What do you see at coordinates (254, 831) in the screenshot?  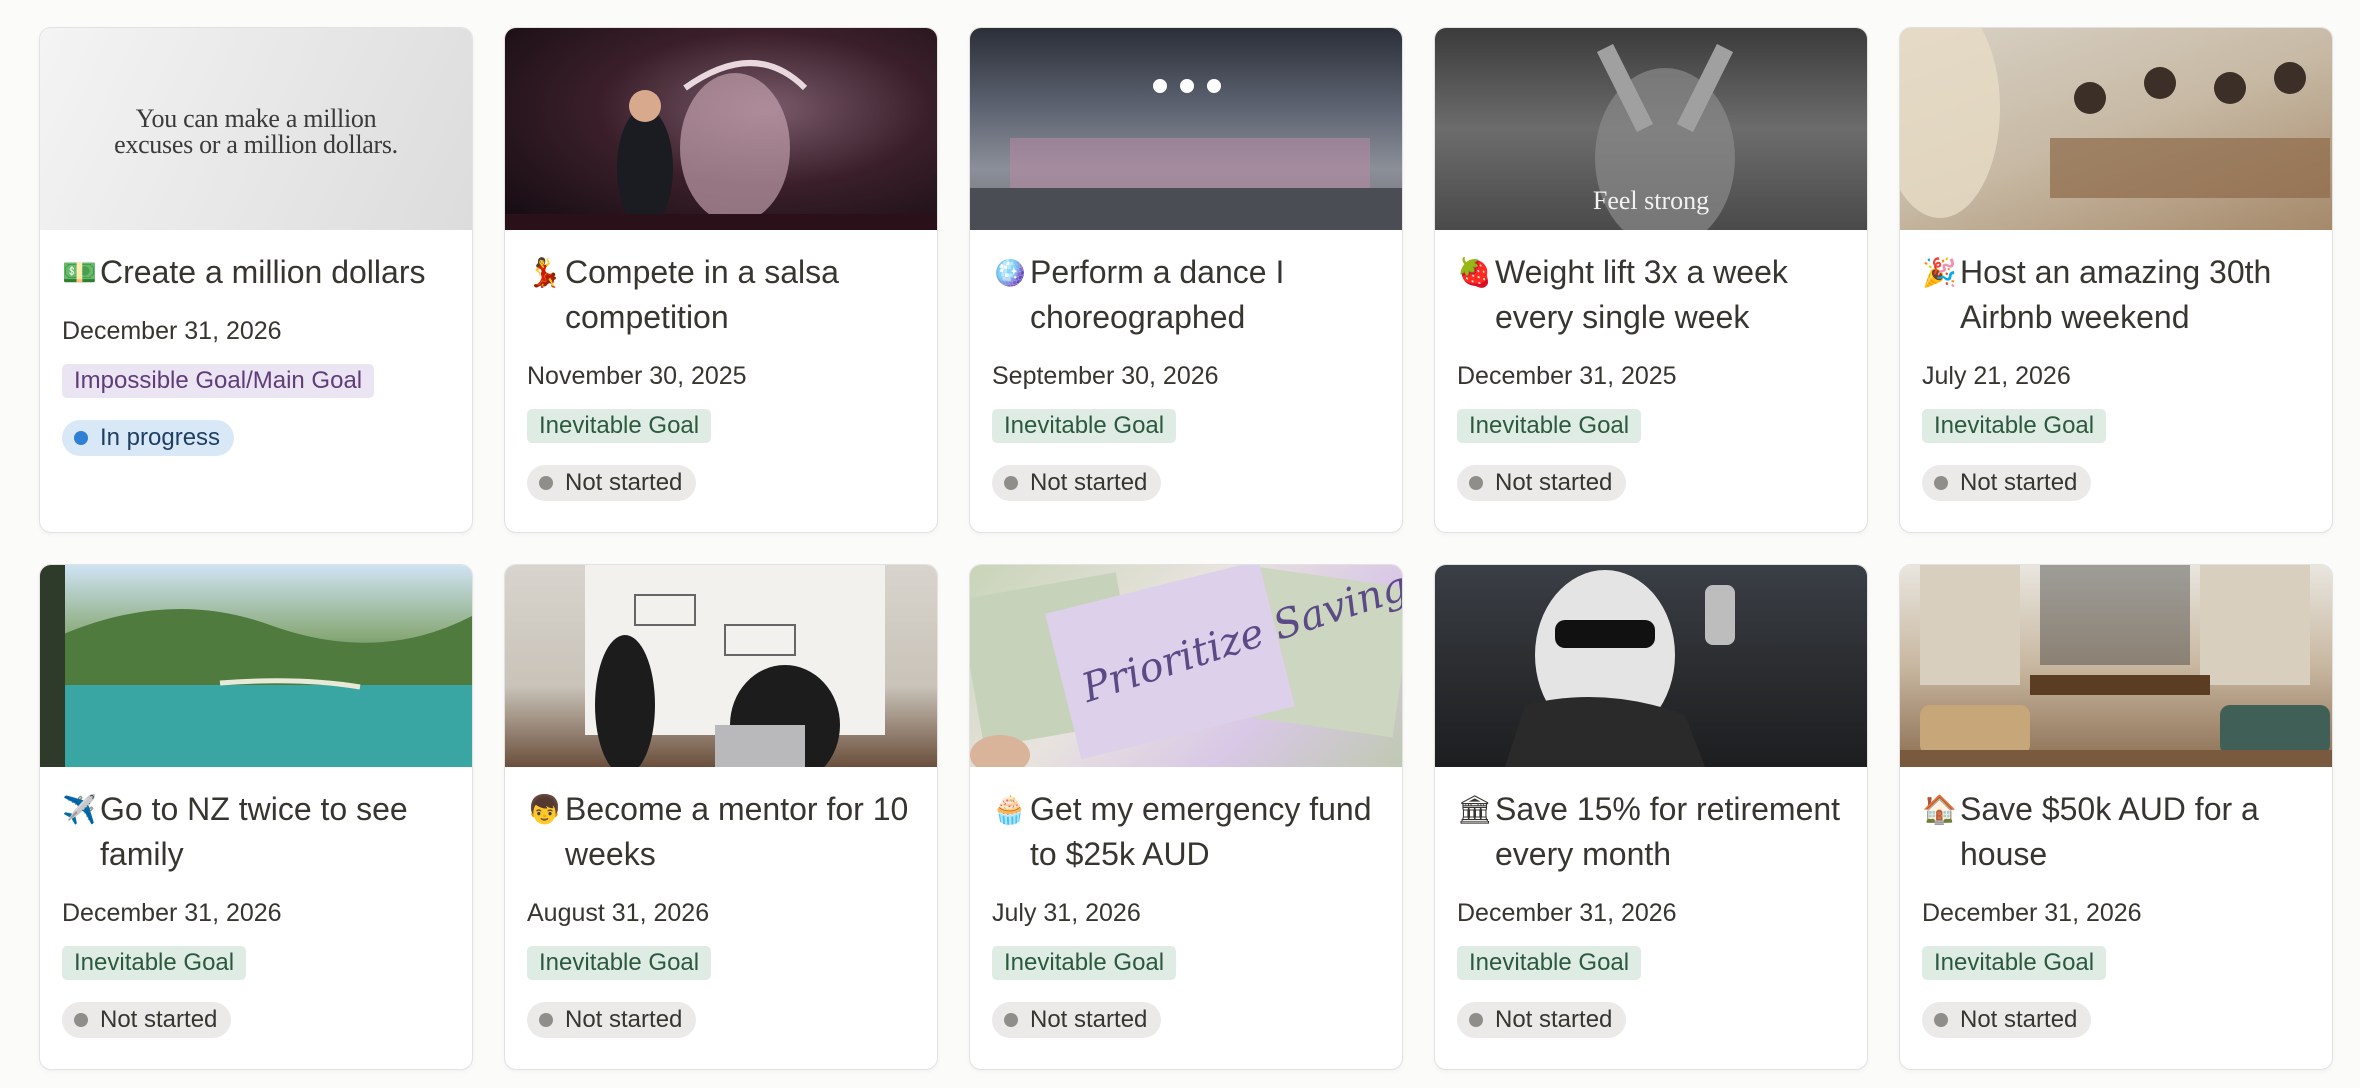 I see `card-title: Go to NZ twice to see family` at bounding box center [254, 831].